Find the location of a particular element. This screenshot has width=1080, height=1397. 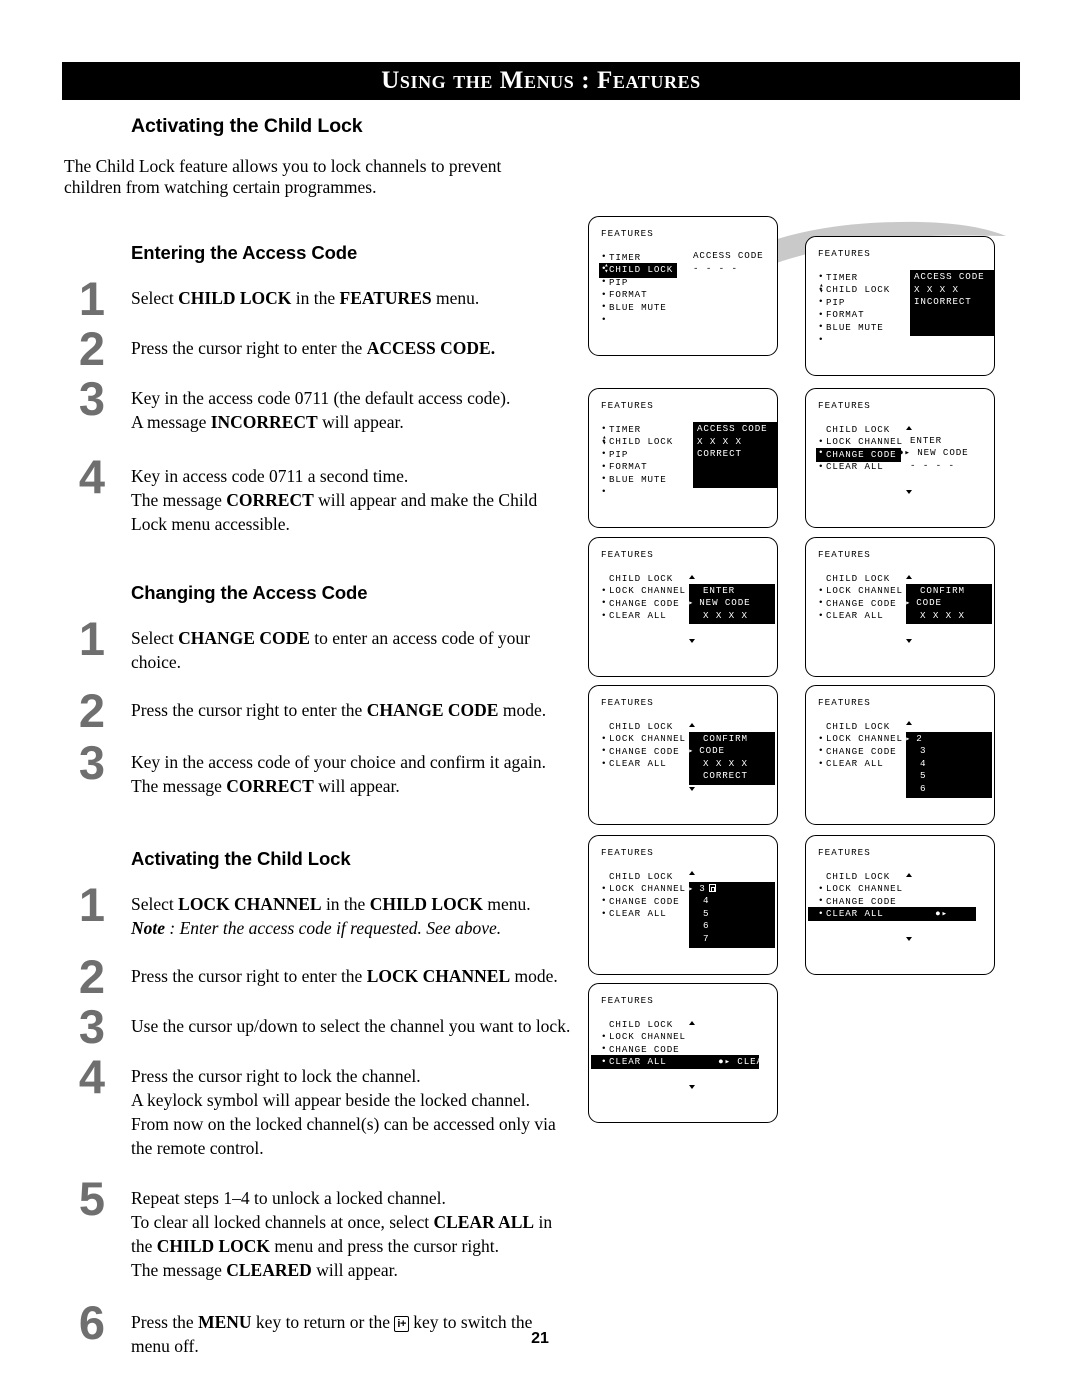

menu-row-label: CLEAR ALL ●▸ CLEARED is located at coordinates (684, 1062).